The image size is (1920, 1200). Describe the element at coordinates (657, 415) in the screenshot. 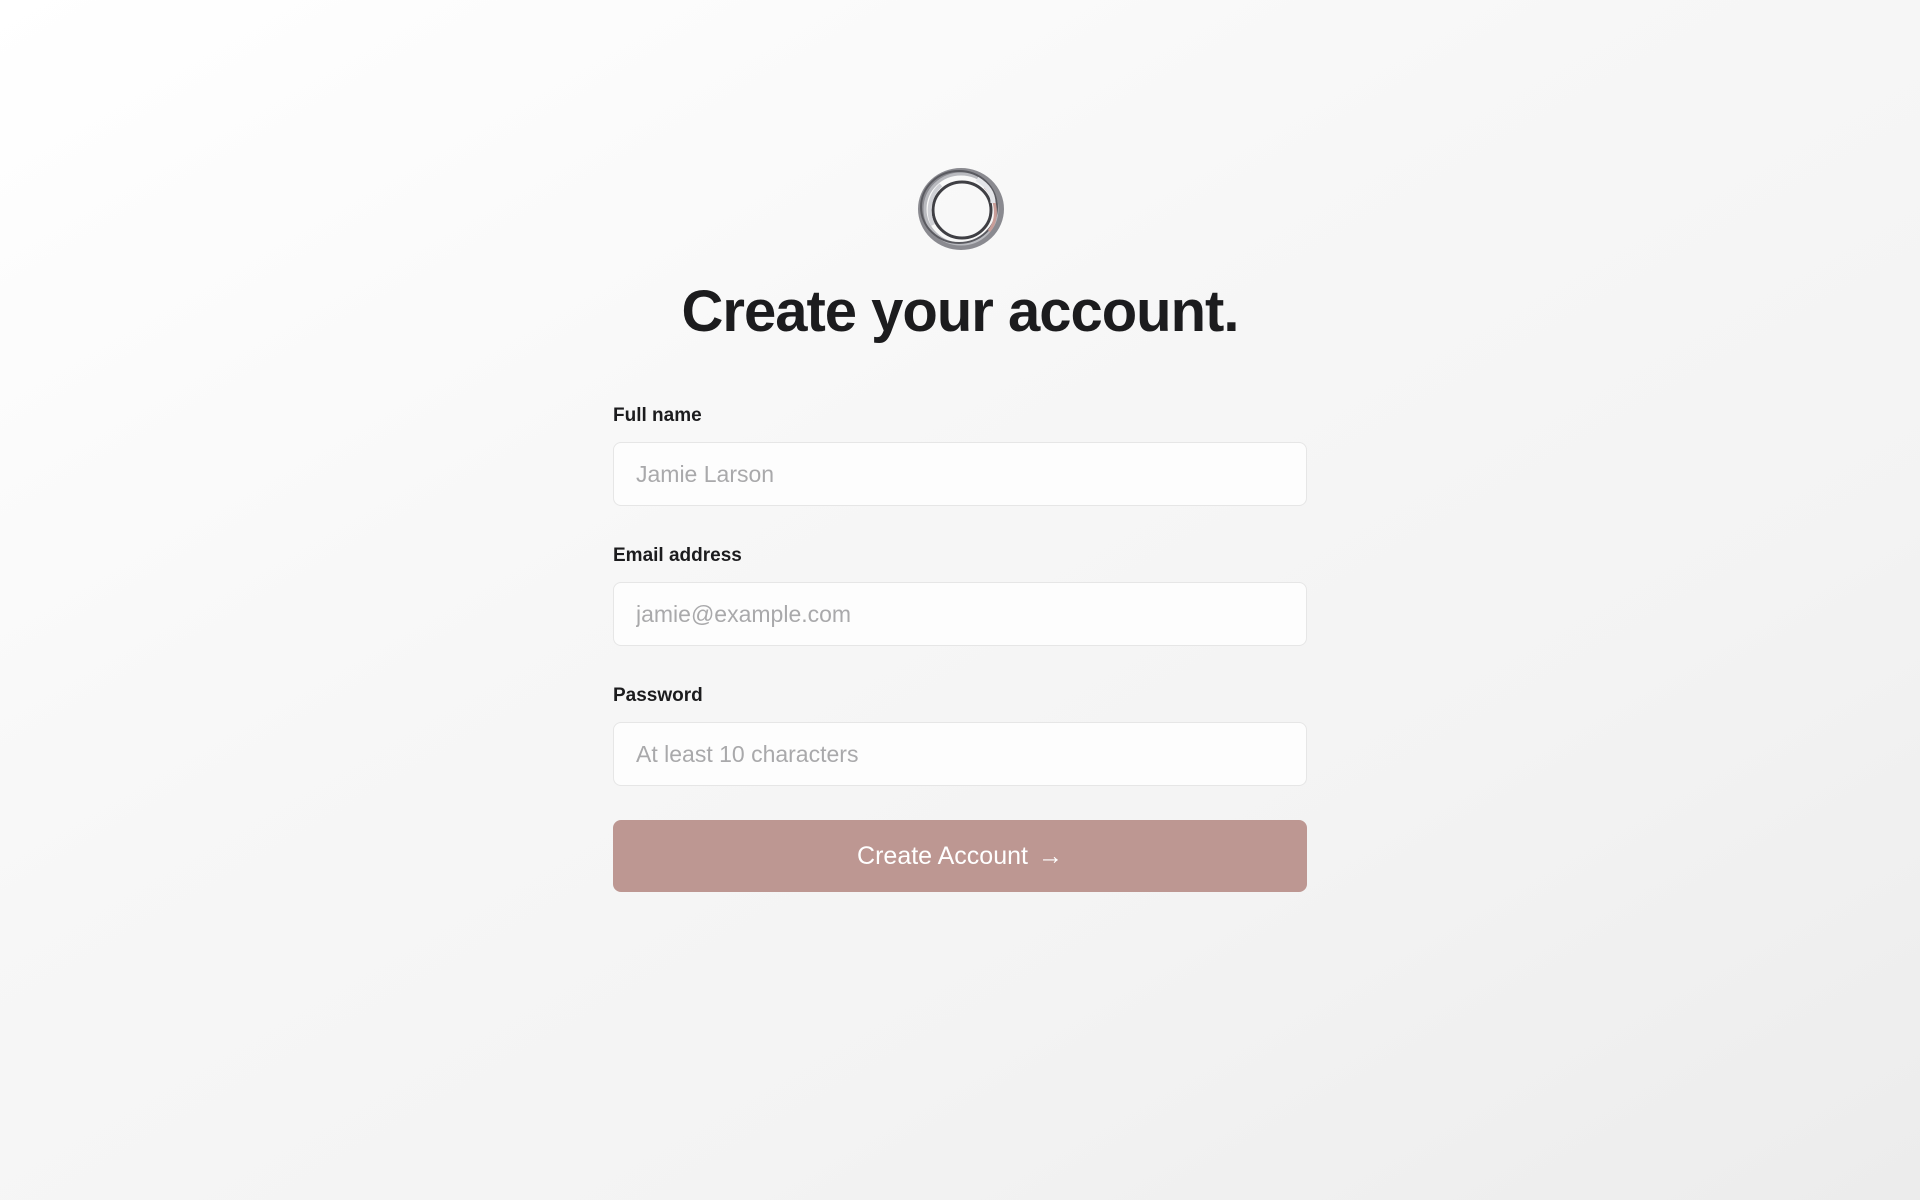

I see `full-name-label: Full name` at that location.